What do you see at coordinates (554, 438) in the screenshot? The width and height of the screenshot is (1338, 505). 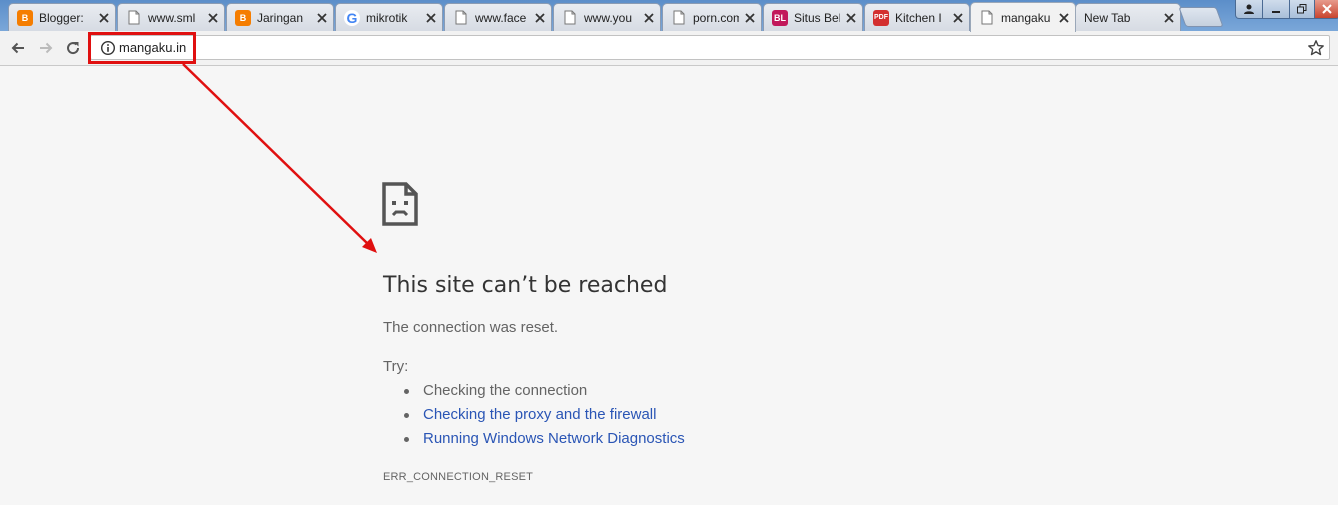 I see `network-diagnostics-link: Running Windows Network Diagnostics` at bounding box center [554, 438].